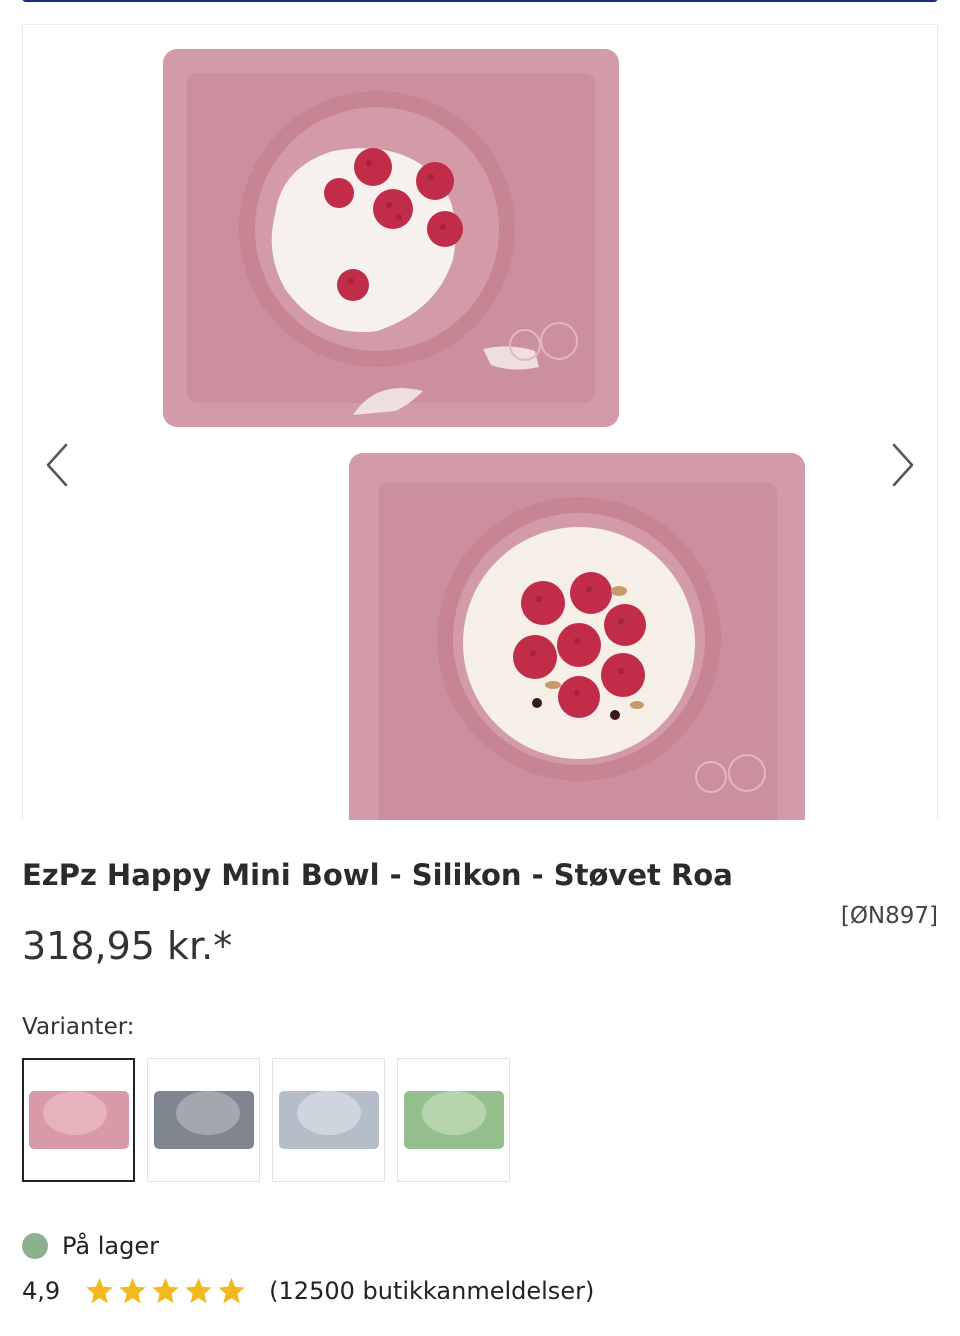  What do you see at coordinates (480, 1) in the screenshot?
I see `top-accent-bar` at bounding box center [480, 1].